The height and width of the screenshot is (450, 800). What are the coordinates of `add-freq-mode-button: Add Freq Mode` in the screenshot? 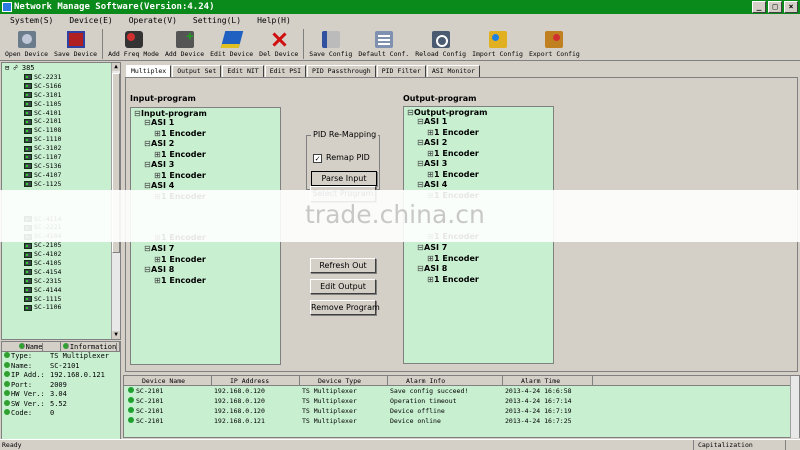 It's located at (133, 44).